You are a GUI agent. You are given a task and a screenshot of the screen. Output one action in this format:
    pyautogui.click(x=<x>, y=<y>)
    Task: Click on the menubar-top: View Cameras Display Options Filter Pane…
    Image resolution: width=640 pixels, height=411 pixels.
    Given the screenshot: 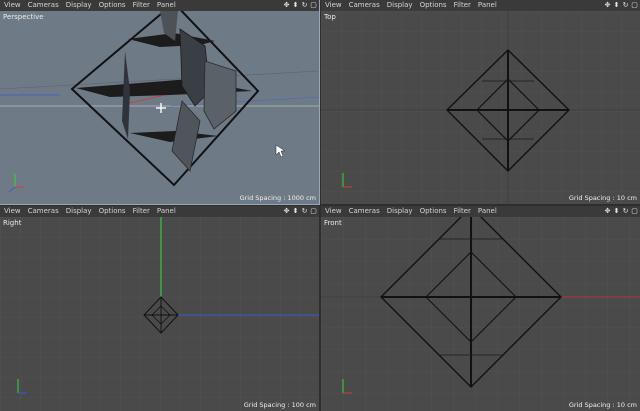 What is the action you would take?
    pyautogui.click(x=480, y=5)
    